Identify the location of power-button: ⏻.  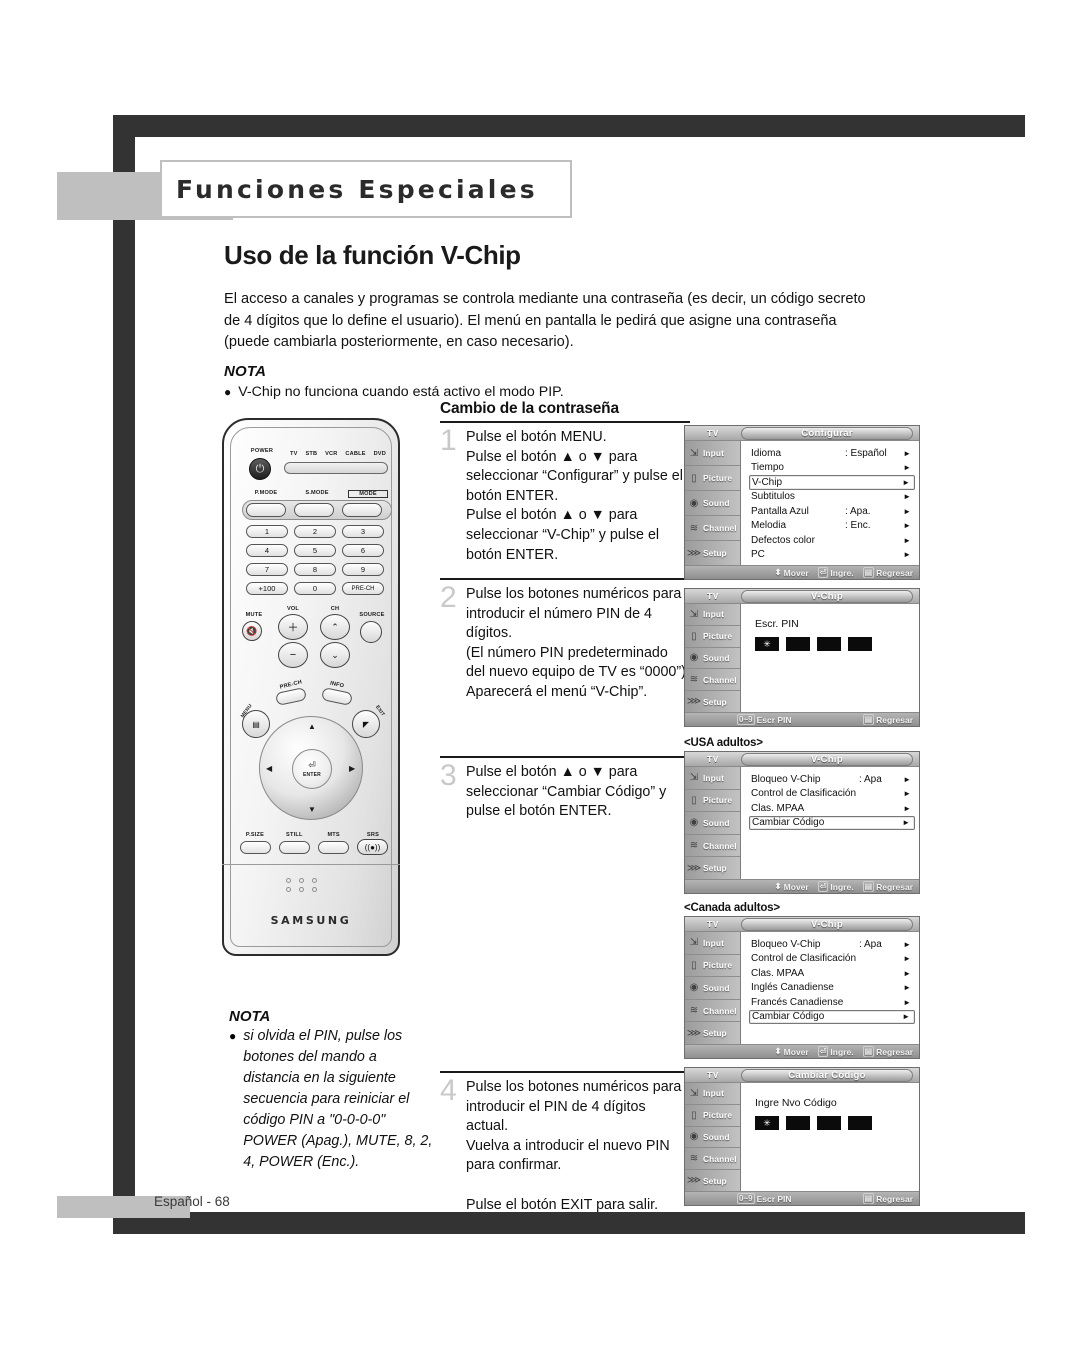
(260, 469).